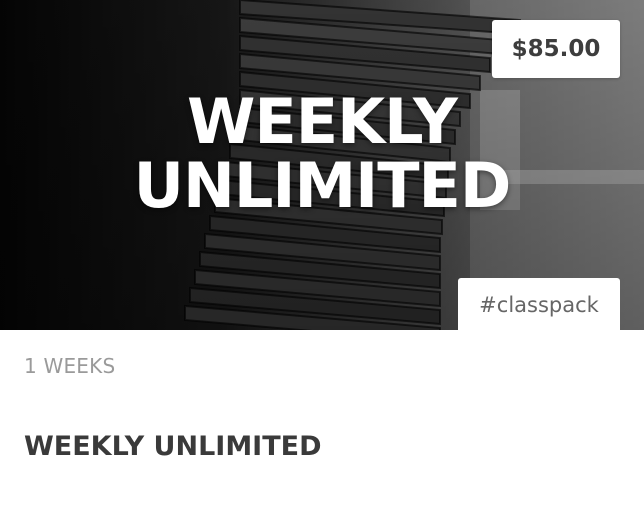 The image size is (644, 518). I want to click on hero-title-line1: WEEKLY, so click(322, 121).